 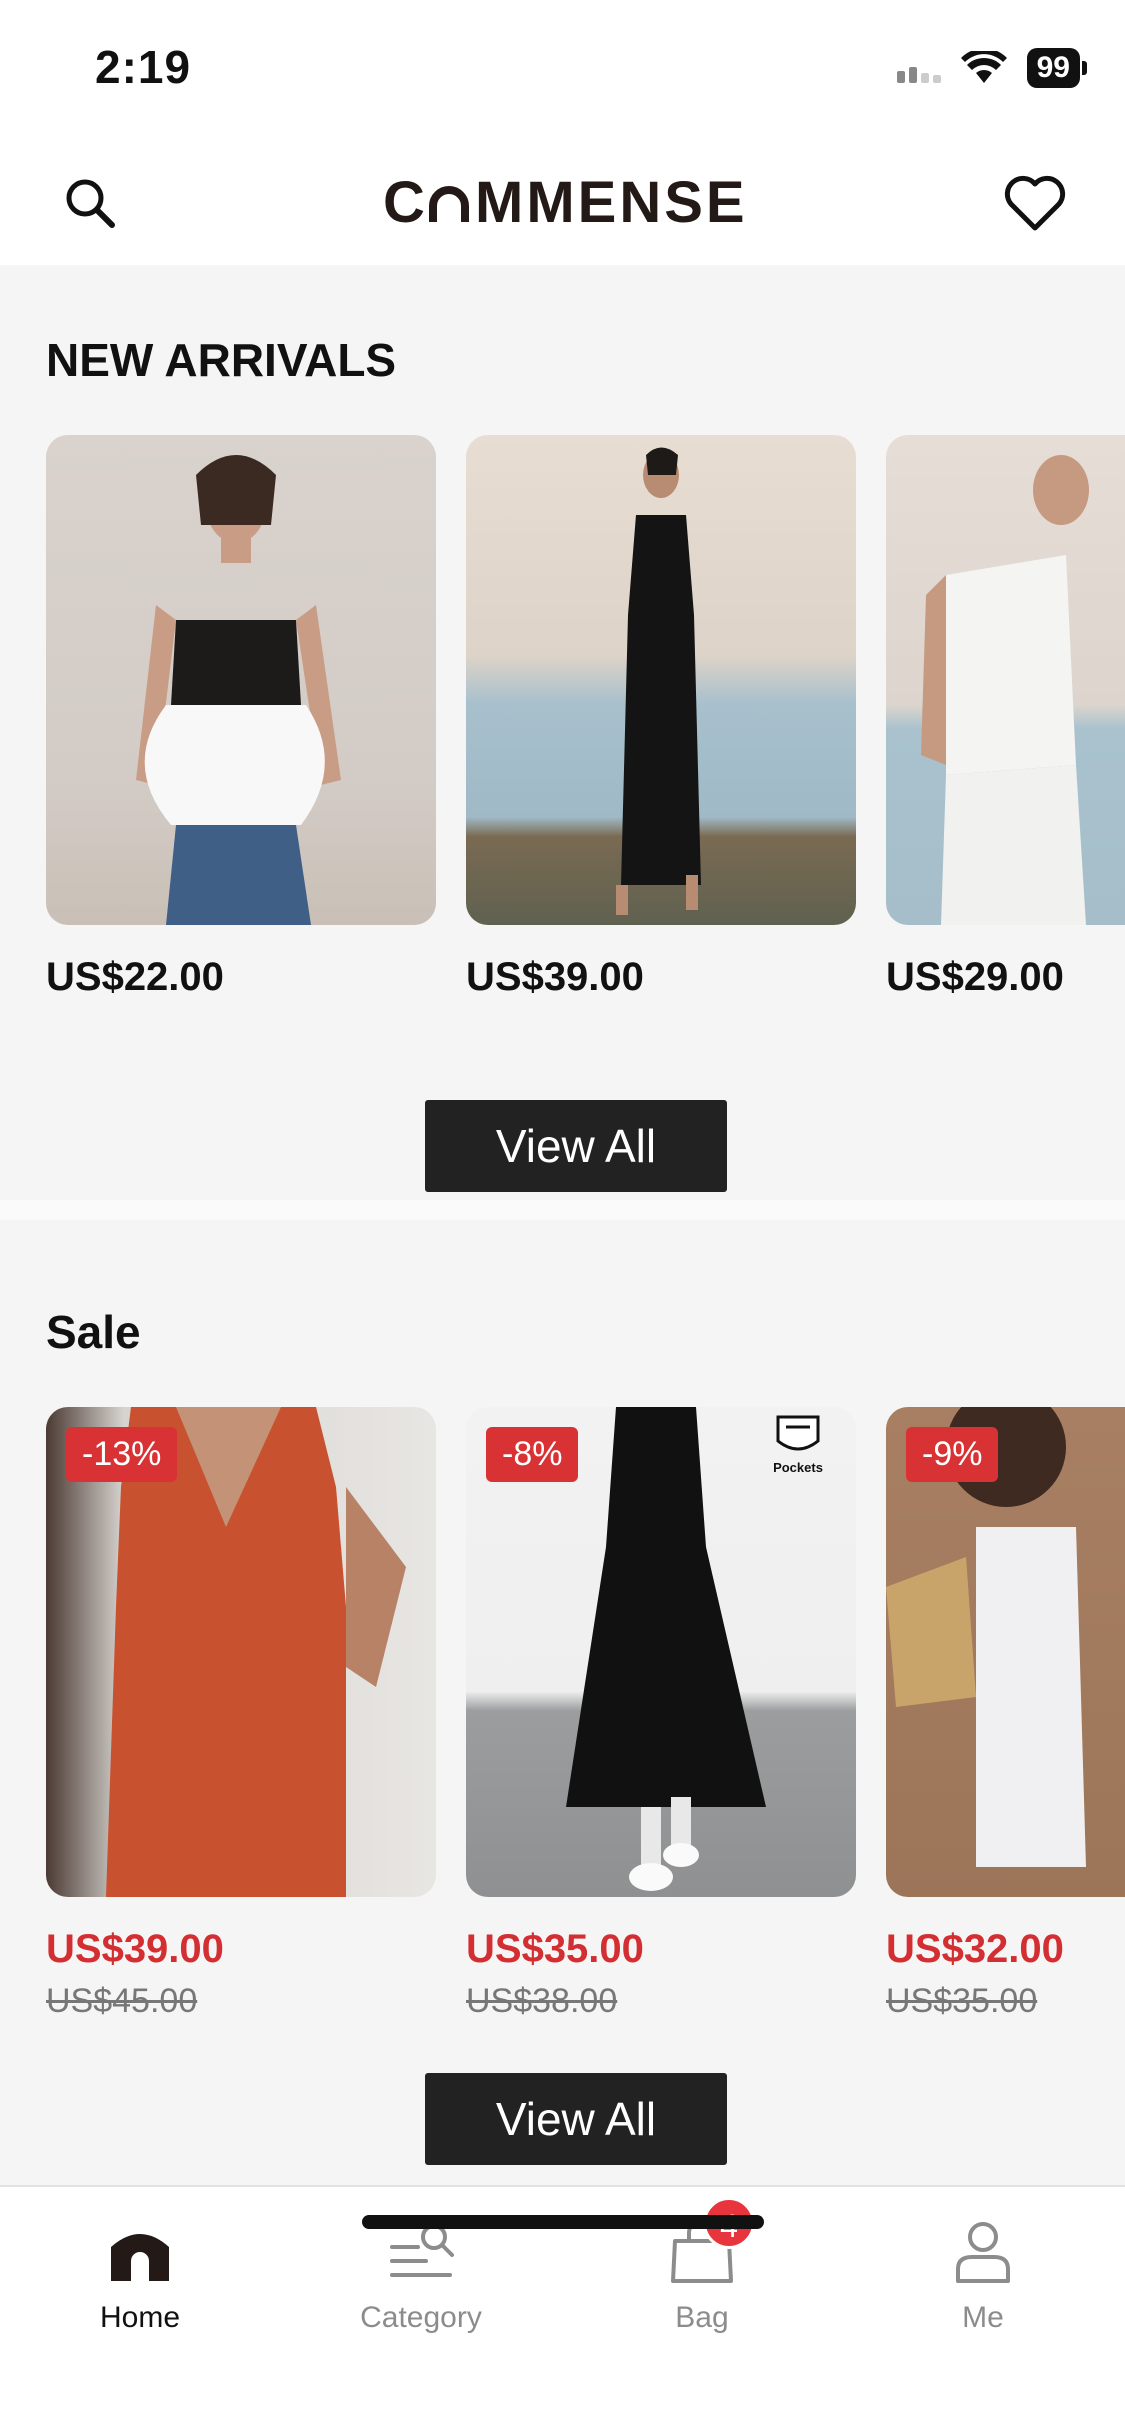 I want to click on status-icons: 99, so click(x=992, y=68).